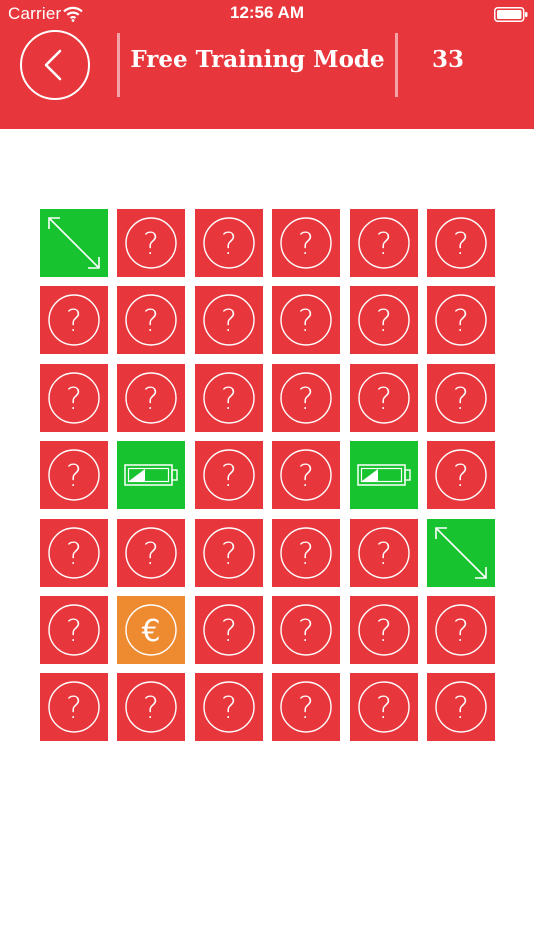  What do you see at coordinates (511, 14) in the screenshot?
I see `battery-full-icon` at bounding box center [511, 14].